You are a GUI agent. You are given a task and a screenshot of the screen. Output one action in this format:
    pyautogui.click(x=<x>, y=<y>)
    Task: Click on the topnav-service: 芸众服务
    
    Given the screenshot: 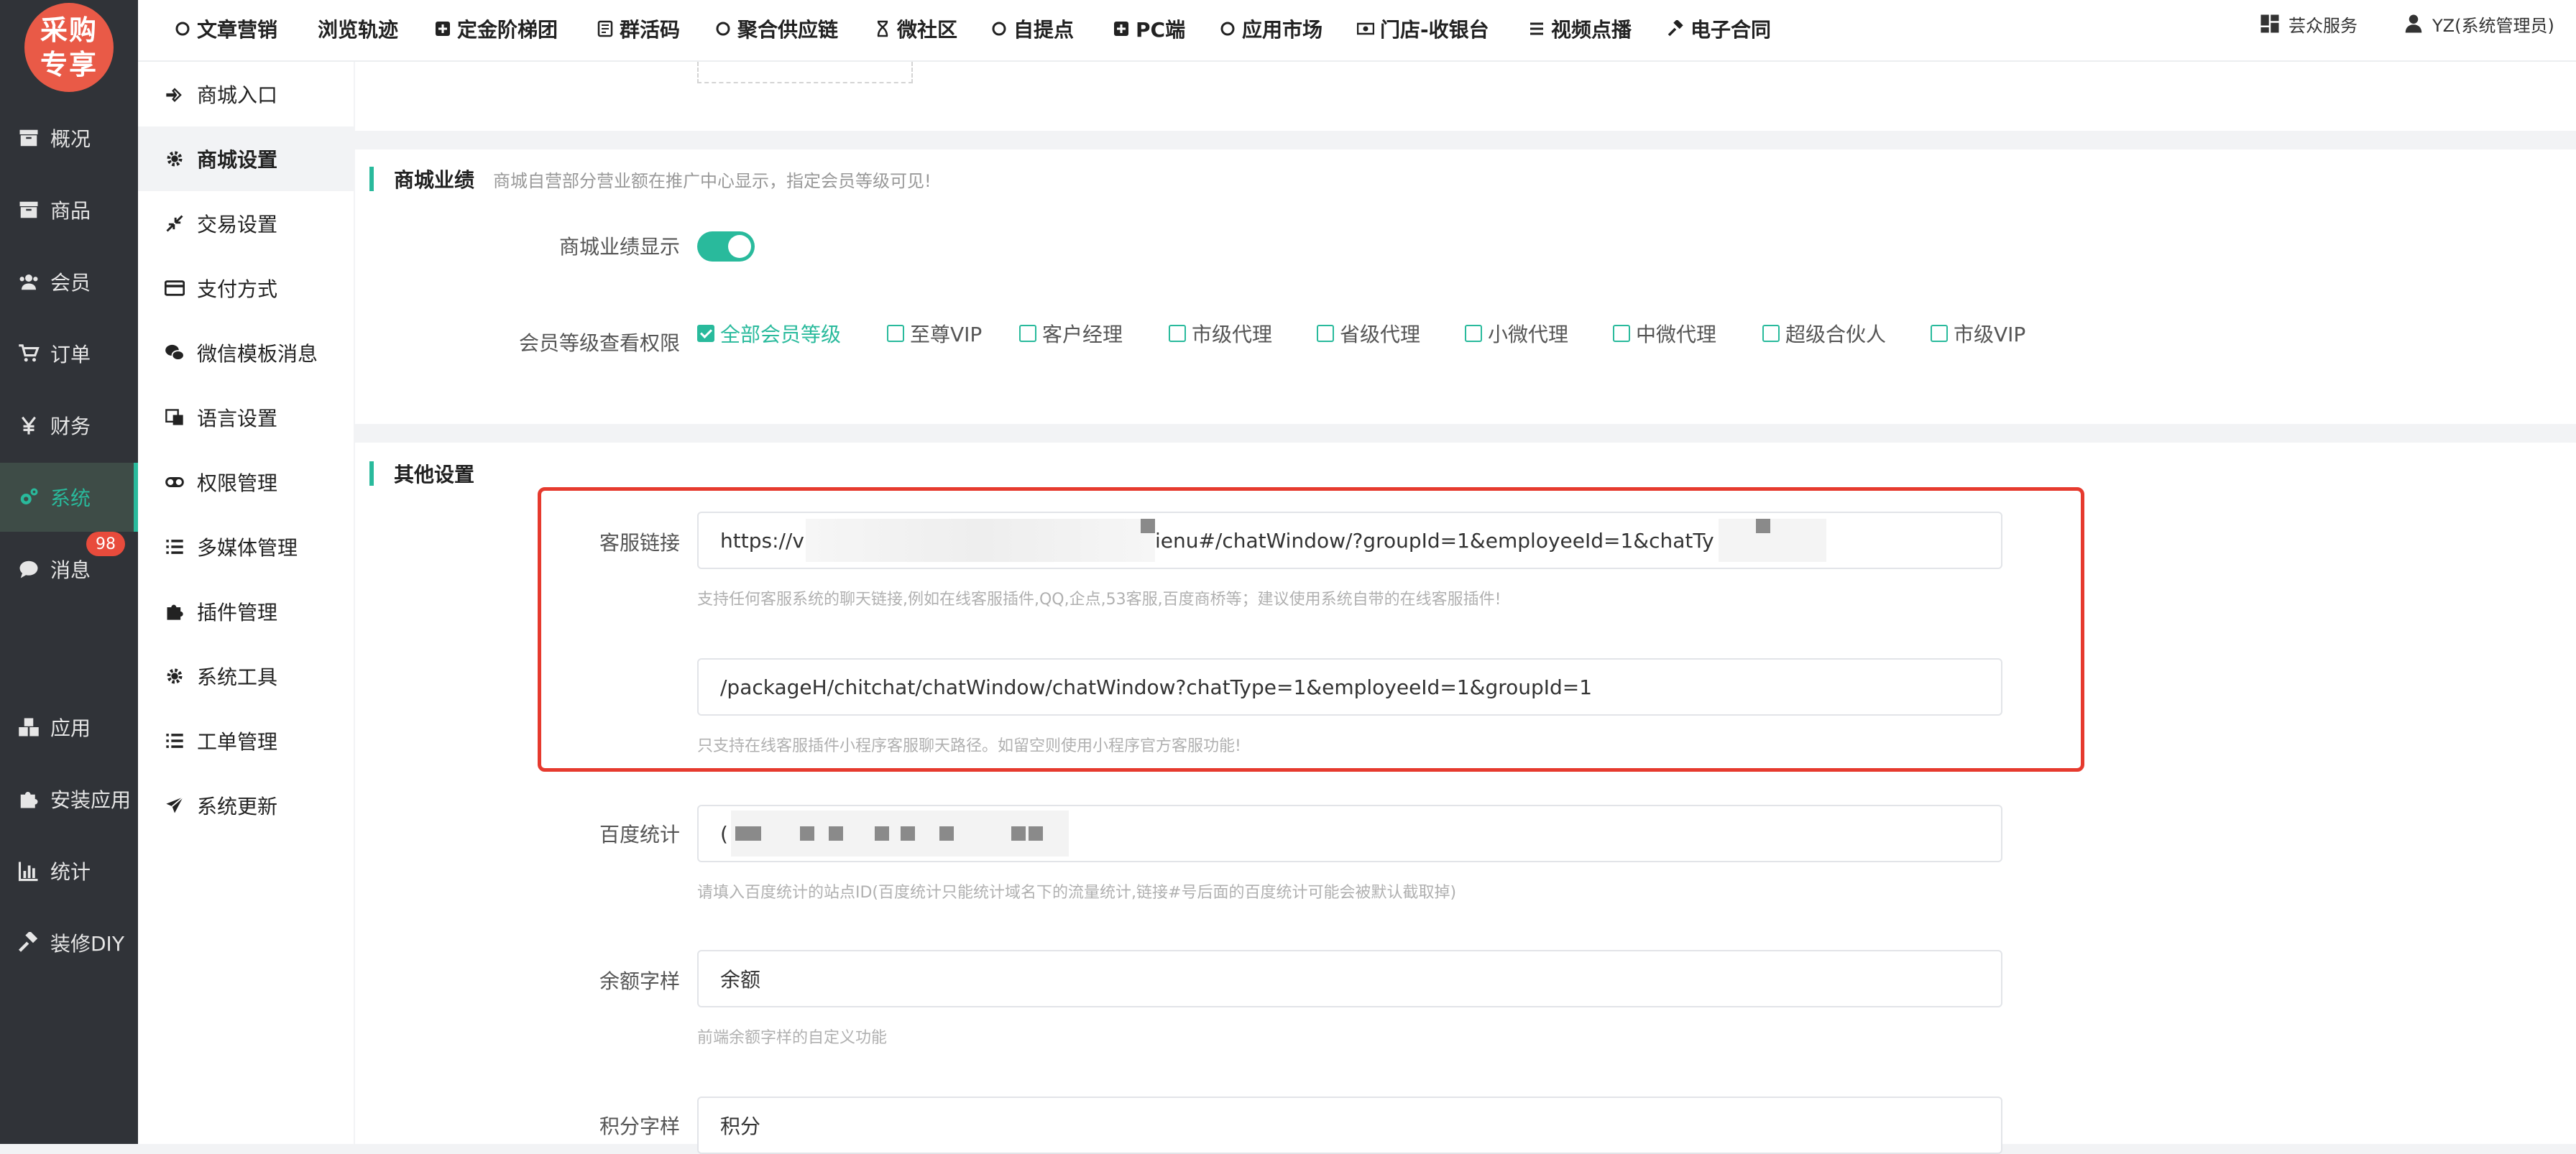 What is the action you would take?
    pyautogui.click(x=2308, y=23)
    